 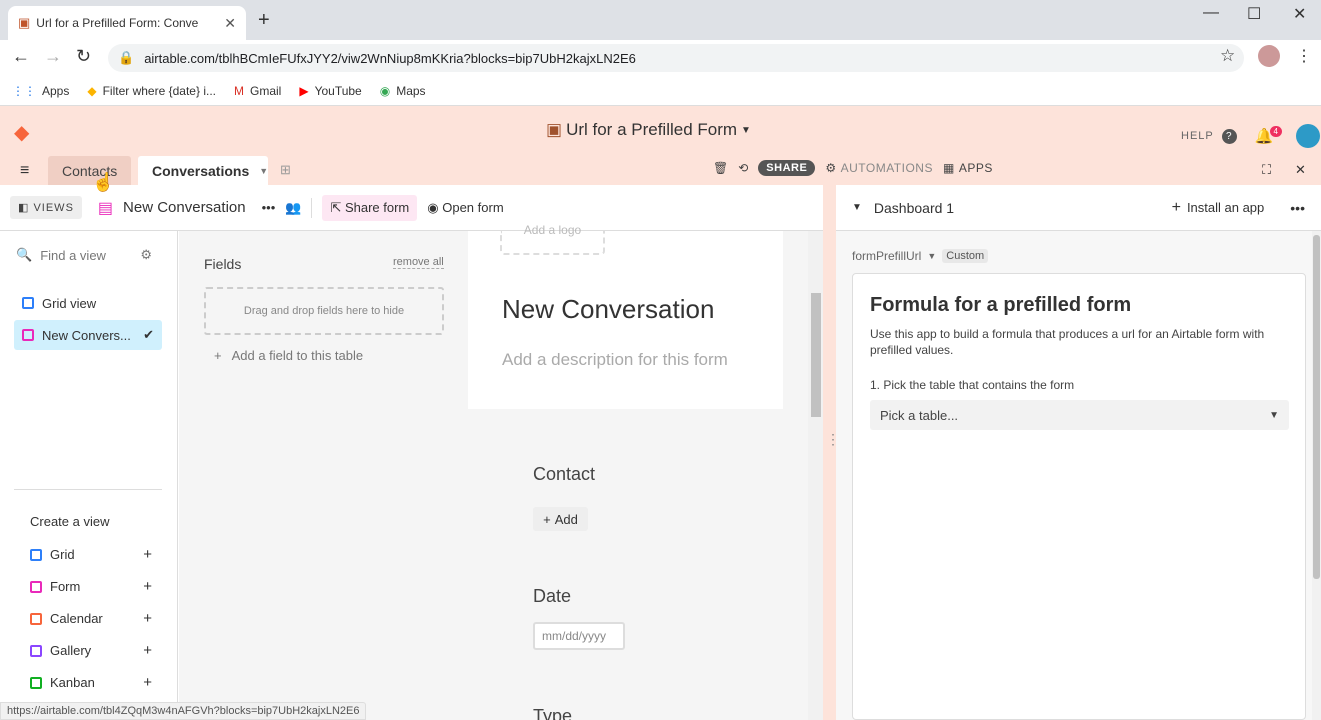 I want to click on account-avatar, so click(x=1307, y=136).